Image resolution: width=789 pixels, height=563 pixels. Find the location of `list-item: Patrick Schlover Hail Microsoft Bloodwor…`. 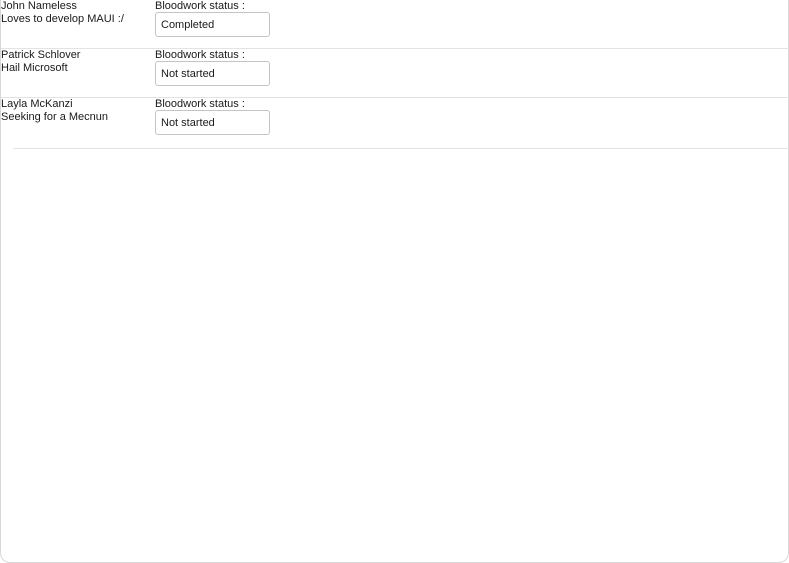

list-item: Patrick Schlover Hail Microsoft Bloodwor… is located at coordinates (395, 73).